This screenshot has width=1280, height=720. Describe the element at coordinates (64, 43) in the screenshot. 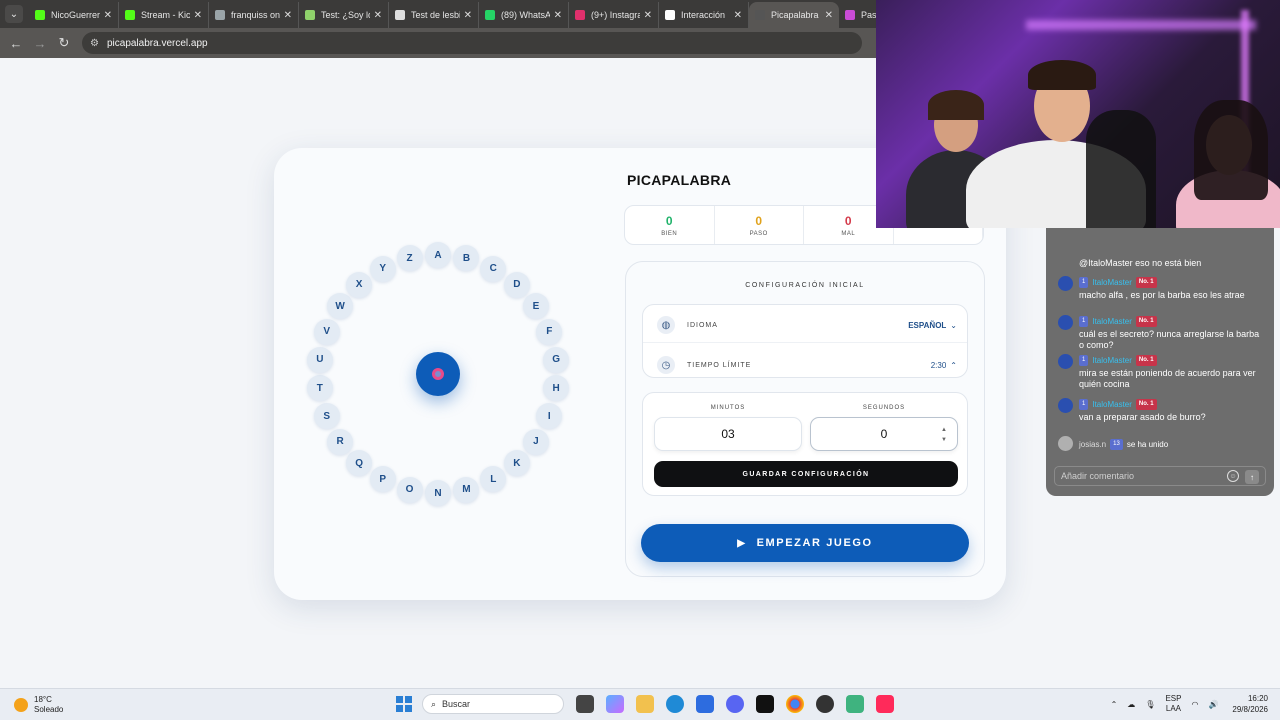

I see `reload-icon: ↻` at that location.